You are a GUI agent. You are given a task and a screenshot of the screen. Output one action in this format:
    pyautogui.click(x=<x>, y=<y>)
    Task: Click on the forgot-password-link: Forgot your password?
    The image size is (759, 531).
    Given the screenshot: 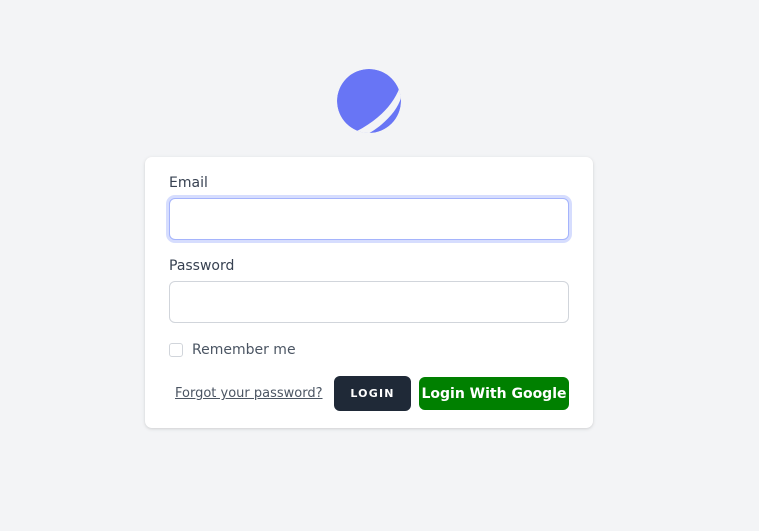 What is the action you would take?
    pyautogui.click(x=249, y=393)
    